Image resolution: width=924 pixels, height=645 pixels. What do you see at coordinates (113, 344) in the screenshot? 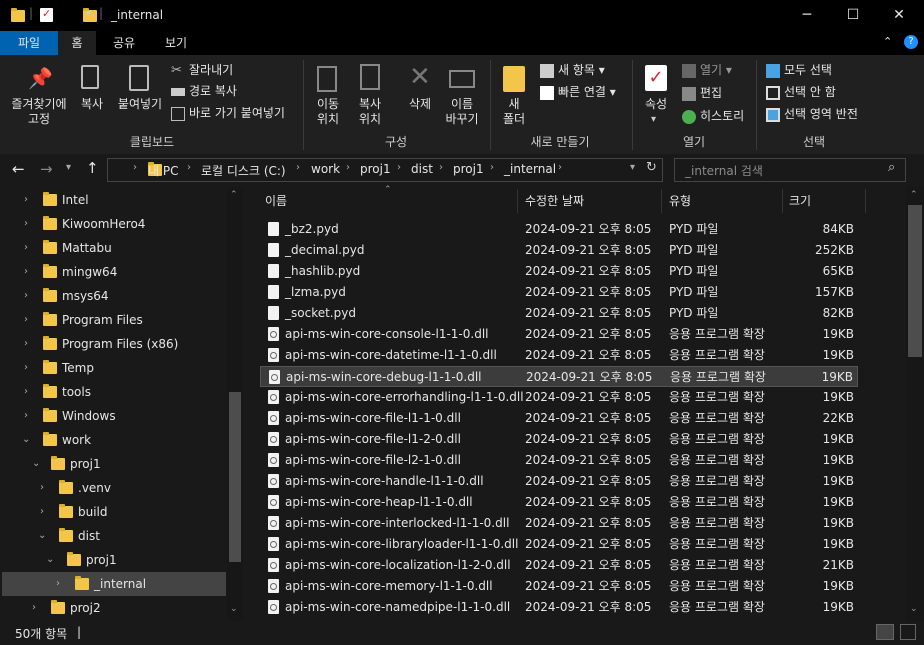
I see `nav-item-program-files-x86: › Program Files (x86)` at bounding box center [113, 344].